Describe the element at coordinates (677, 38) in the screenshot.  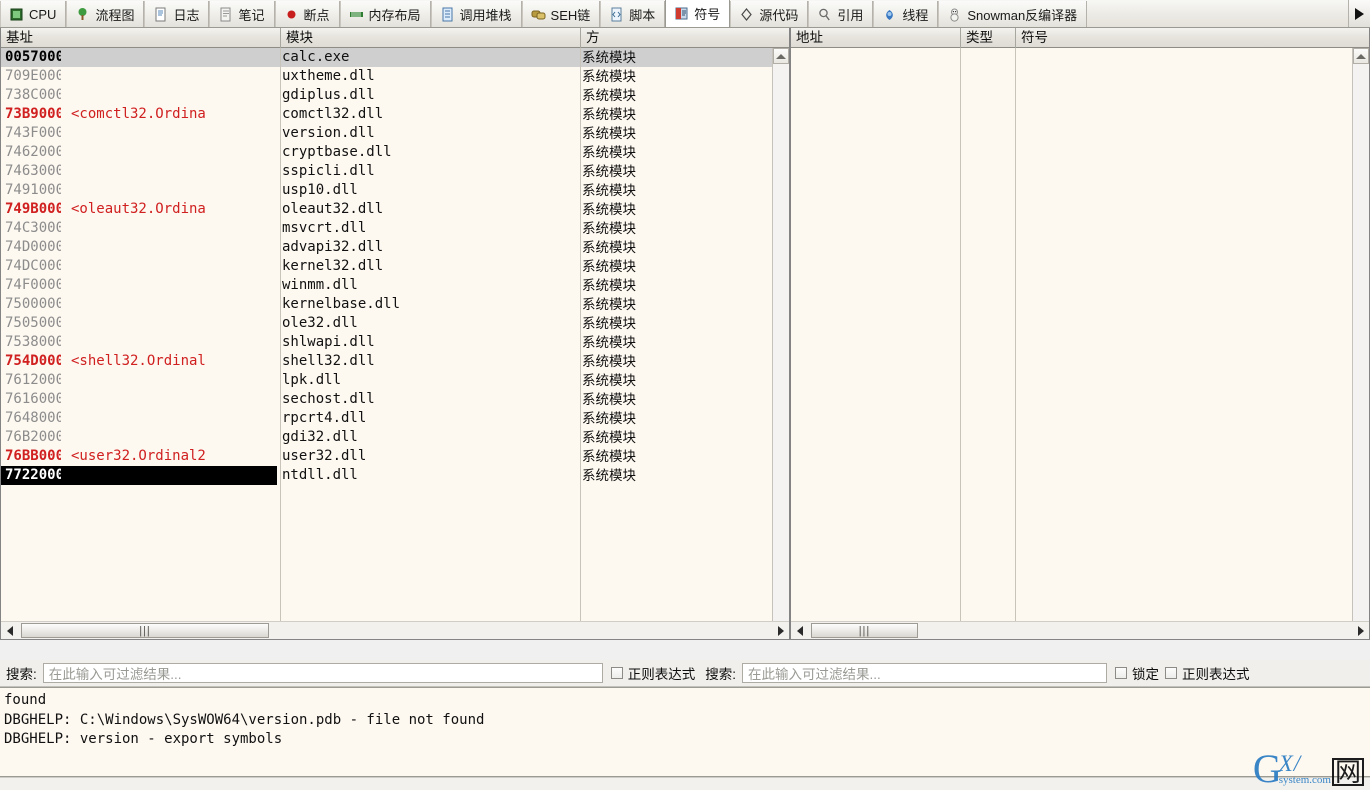
I see `modules-column-header-party: 方` at that location.